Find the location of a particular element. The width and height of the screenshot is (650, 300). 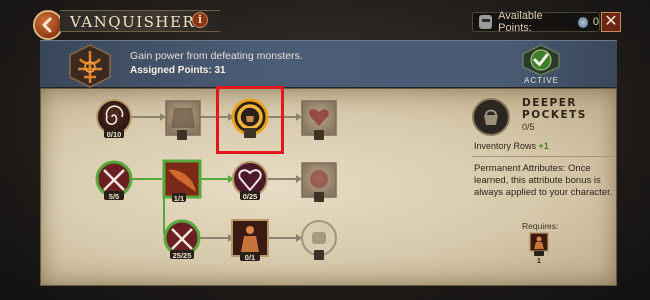

detail-name: DEEPER POCKETS is located at coordinates (554, 109).